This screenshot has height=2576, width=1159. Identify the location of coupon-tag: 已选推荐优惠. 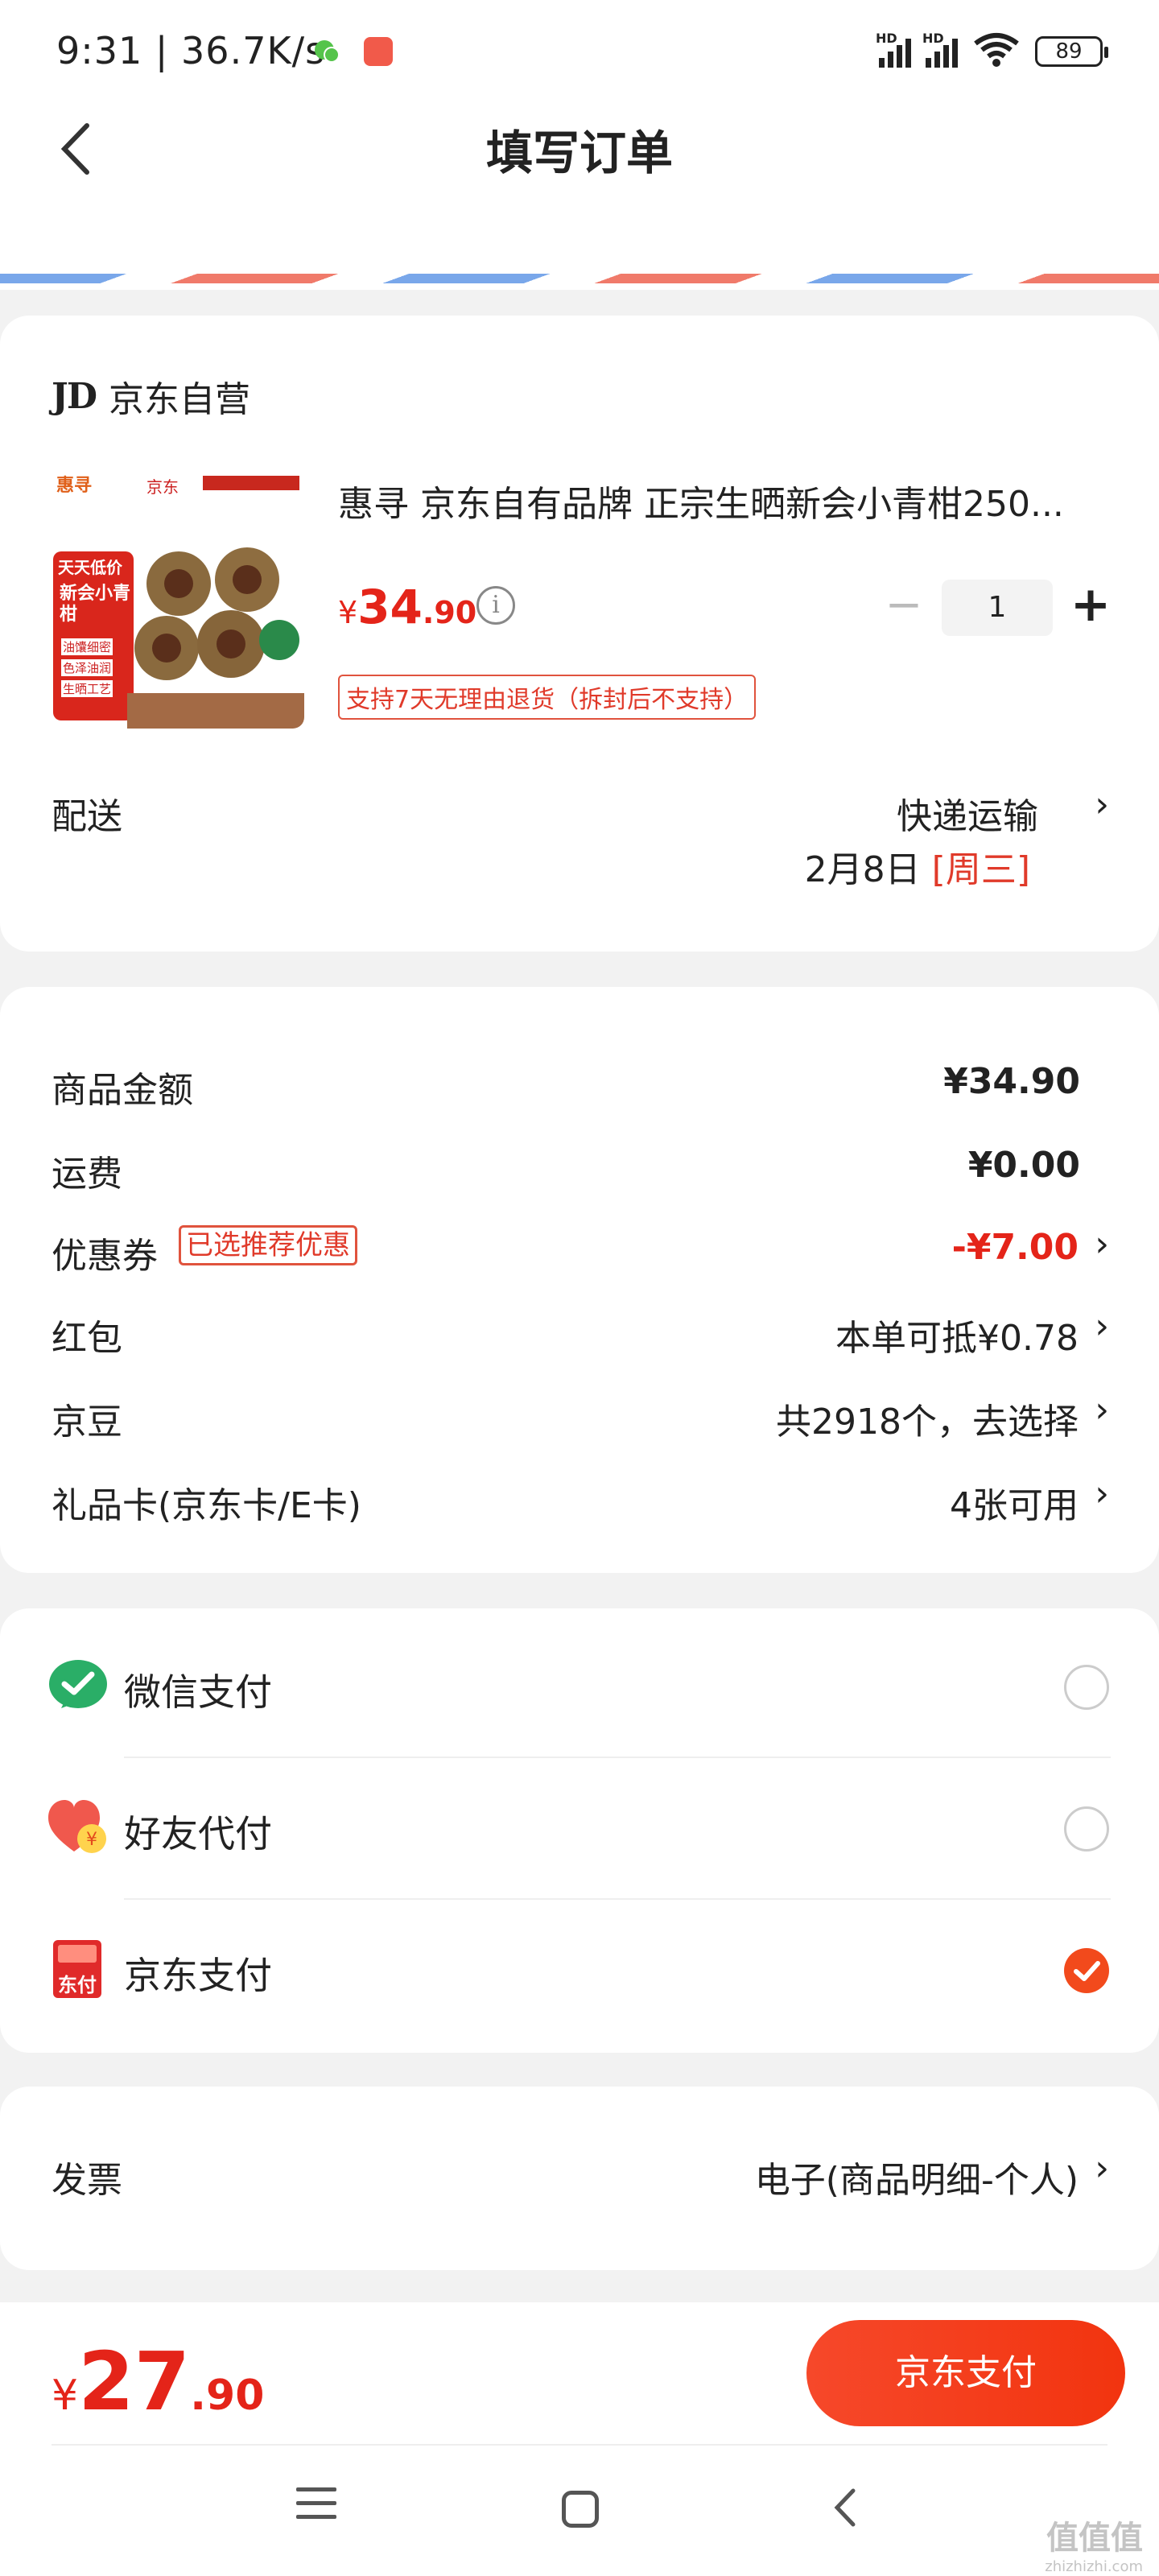
(268, 1245).